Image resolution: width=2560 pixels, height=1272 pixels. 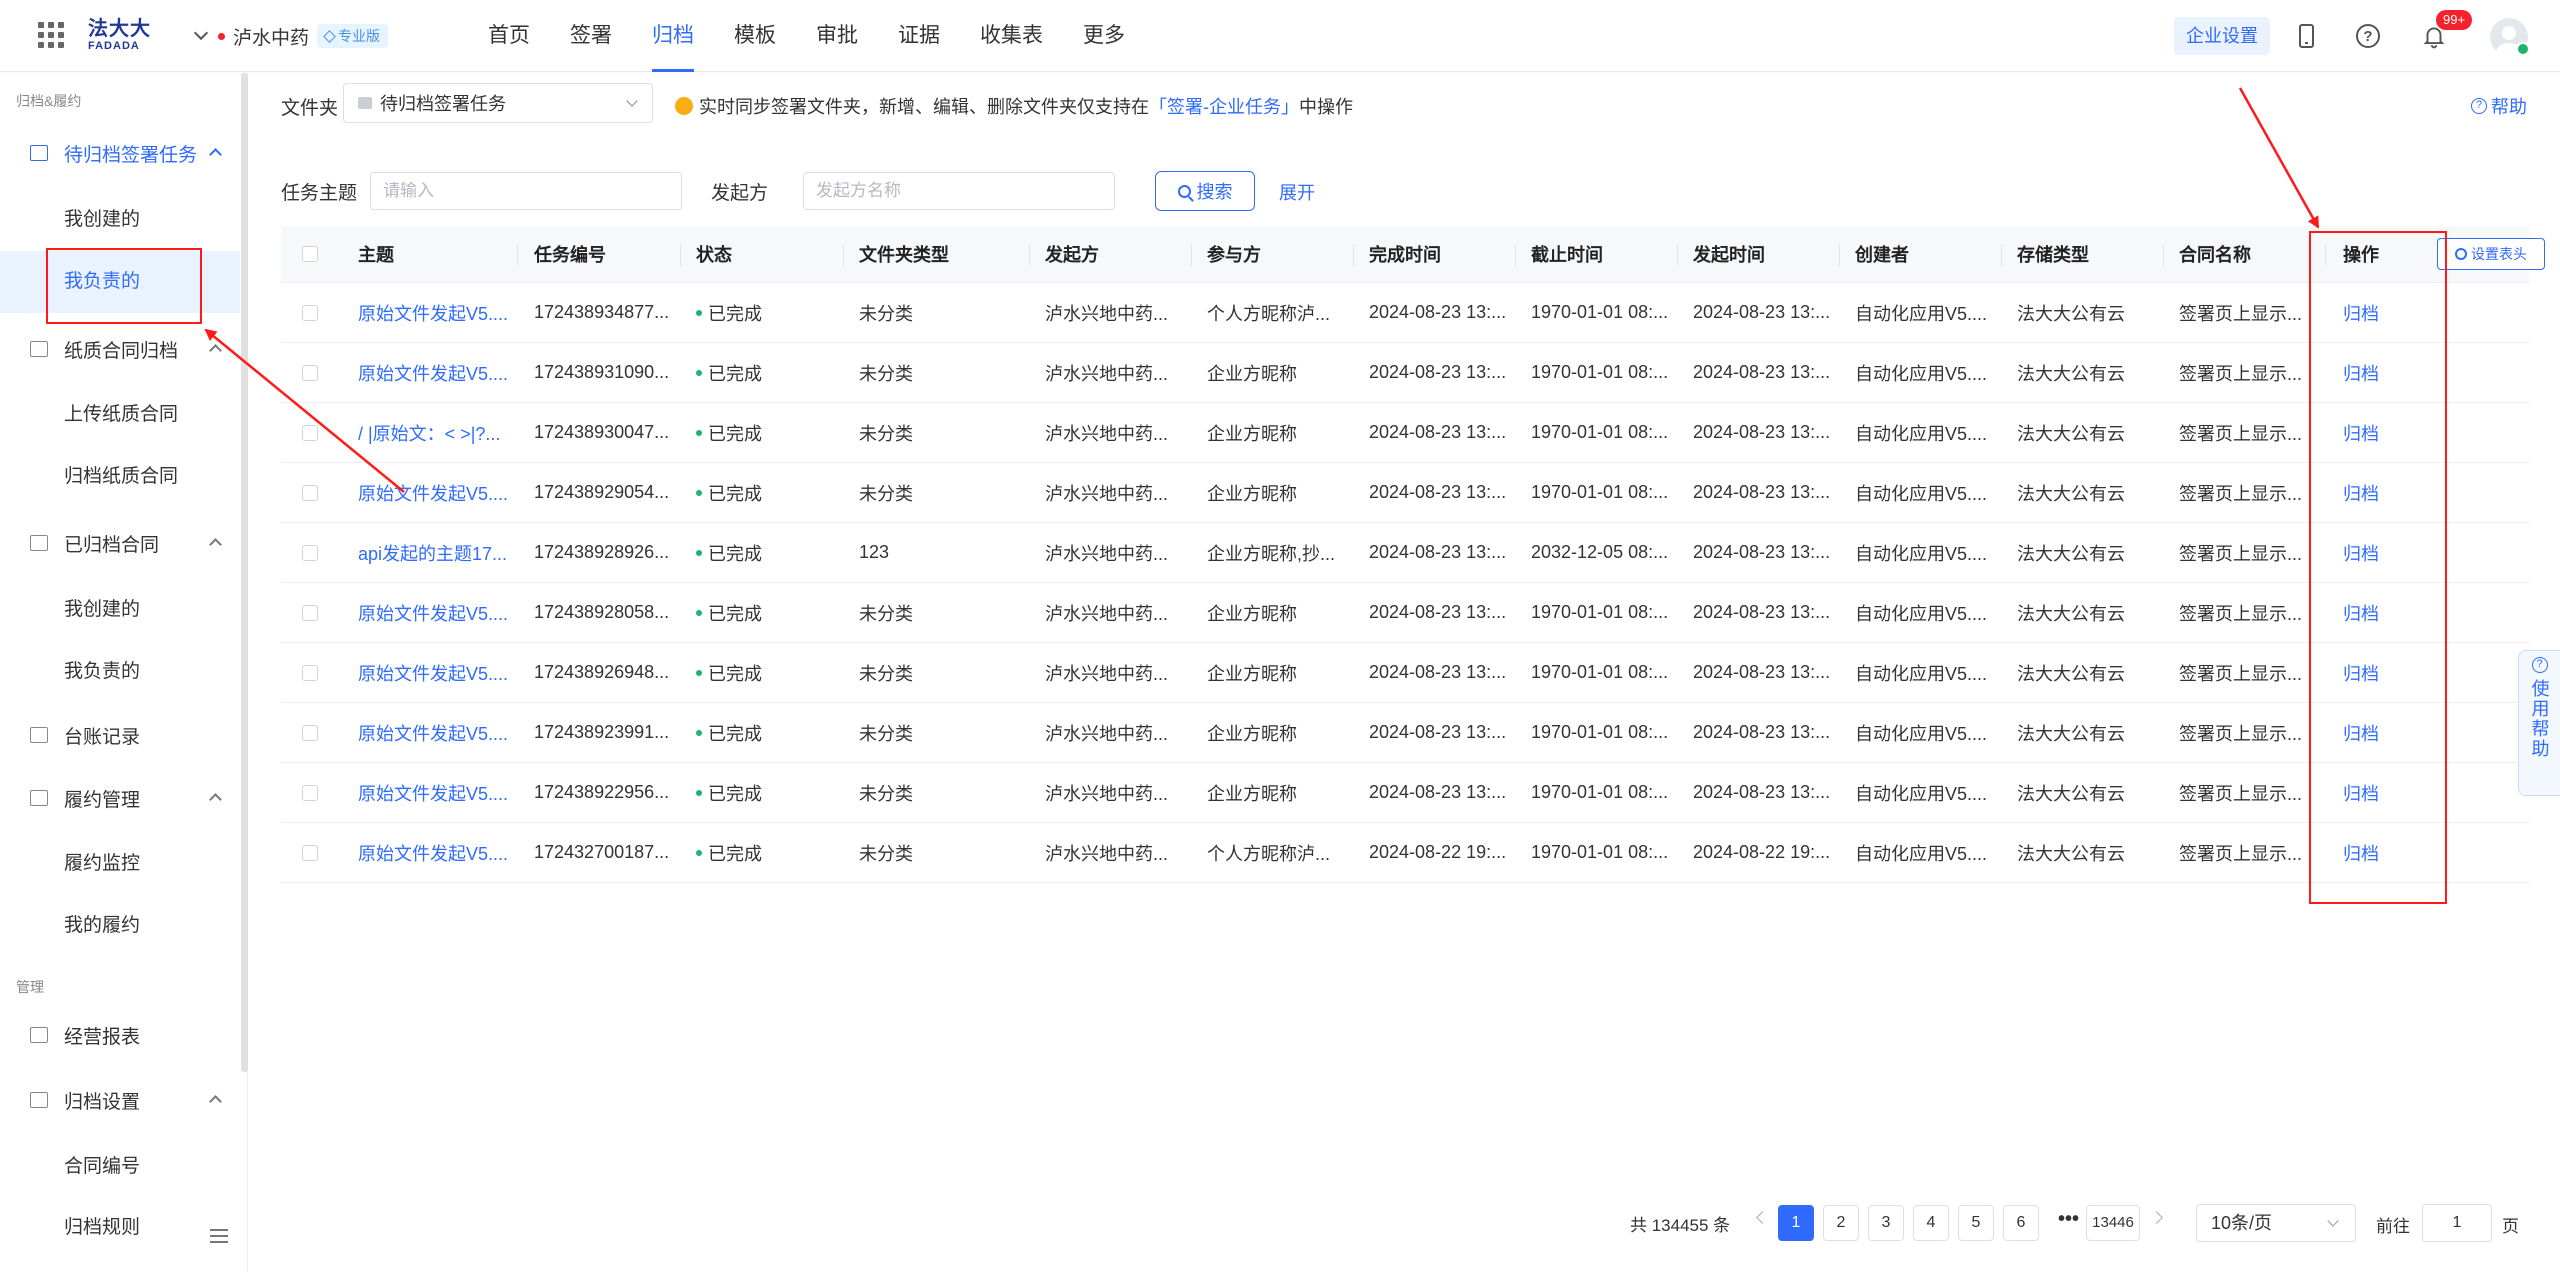 What do you see at coordinates (1224, 106) in the screenshot?
I see `tip-link: 「签署-企业任务」` at bounding box center [1224, 106].